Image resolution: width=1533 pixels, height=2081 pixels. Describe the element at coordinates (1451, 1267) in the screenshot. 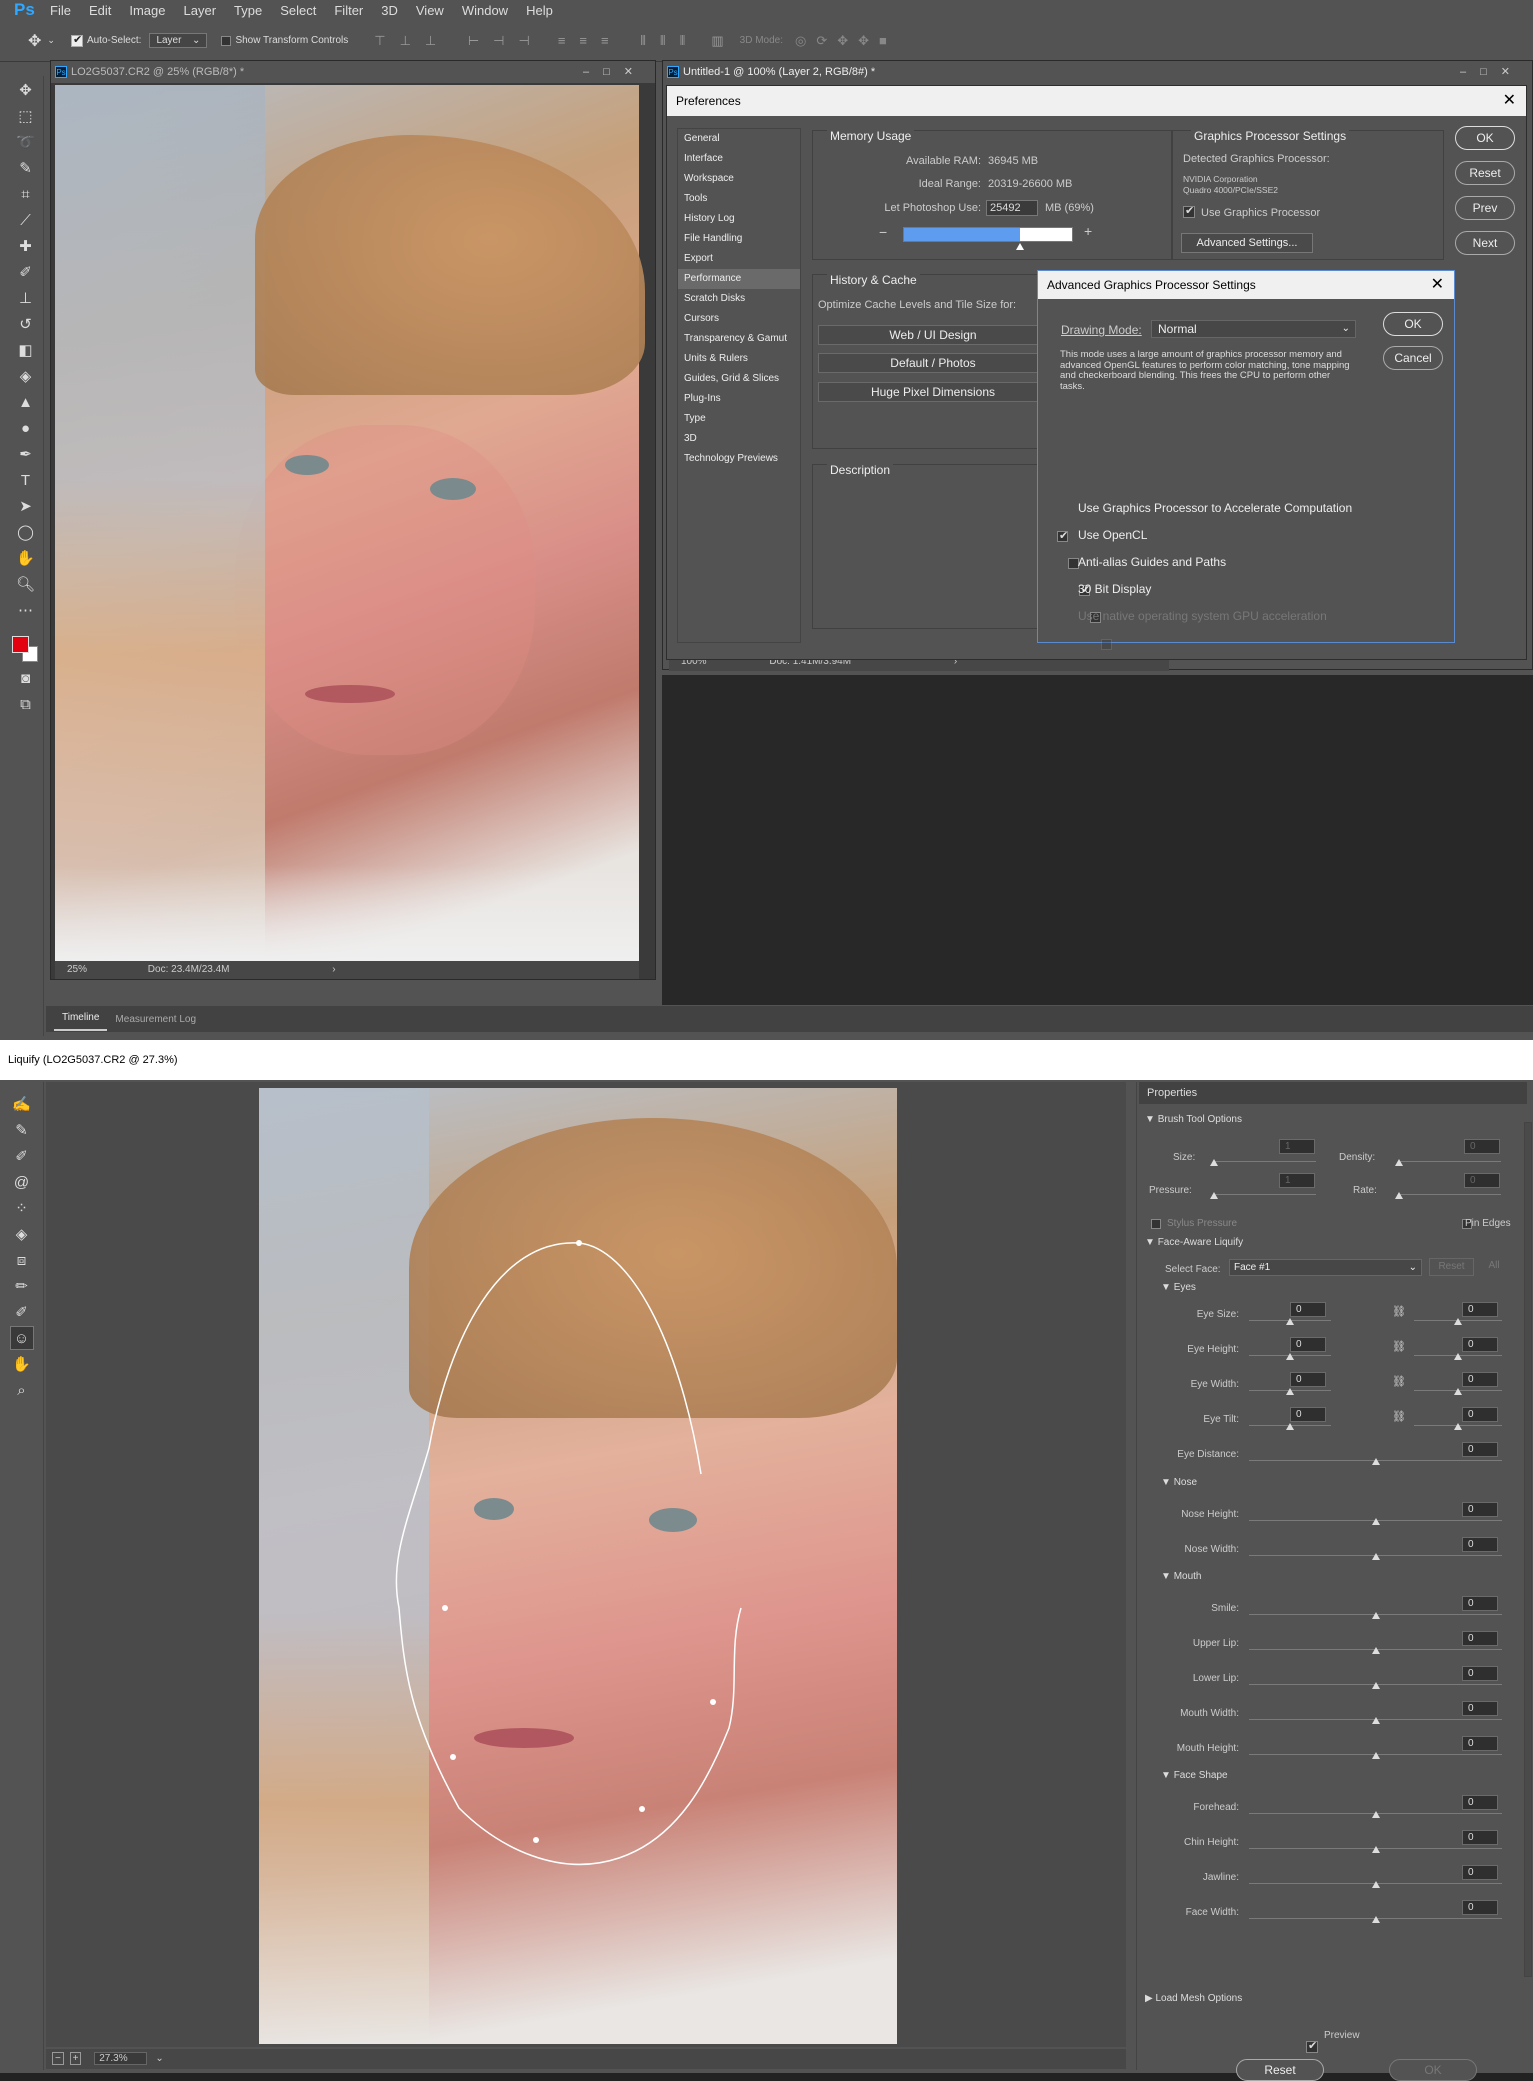

I see `face-reset-button: Reset` at that location.